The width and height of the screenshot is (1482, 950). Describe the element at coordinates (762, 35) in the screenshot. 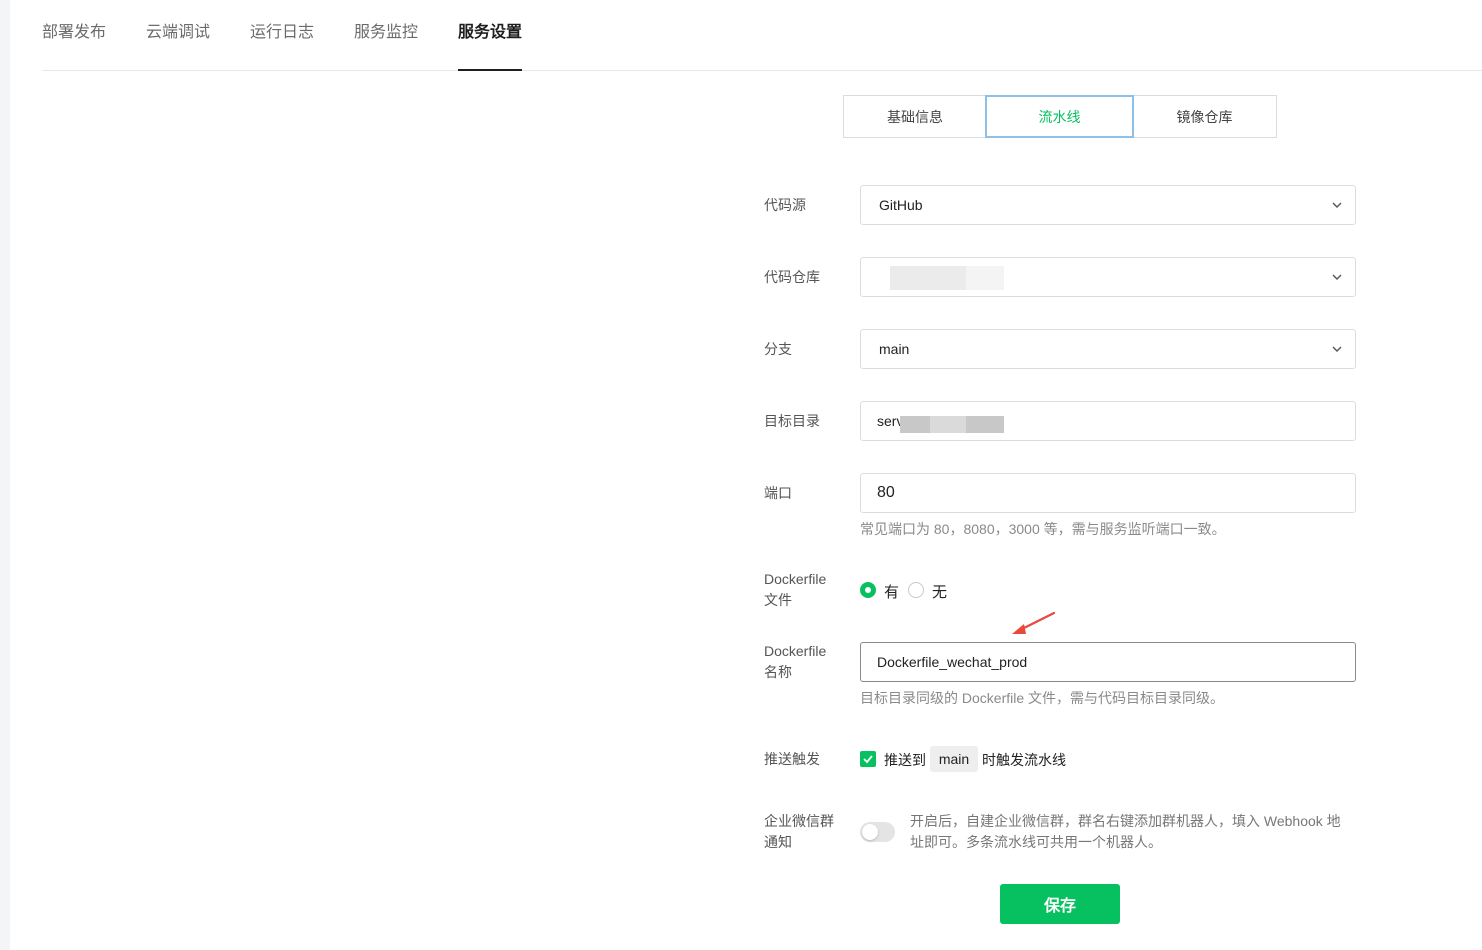

I see `top-tab-bar: 部署发布 云端调试 运行日志 服务监控 服务设置` at that location.